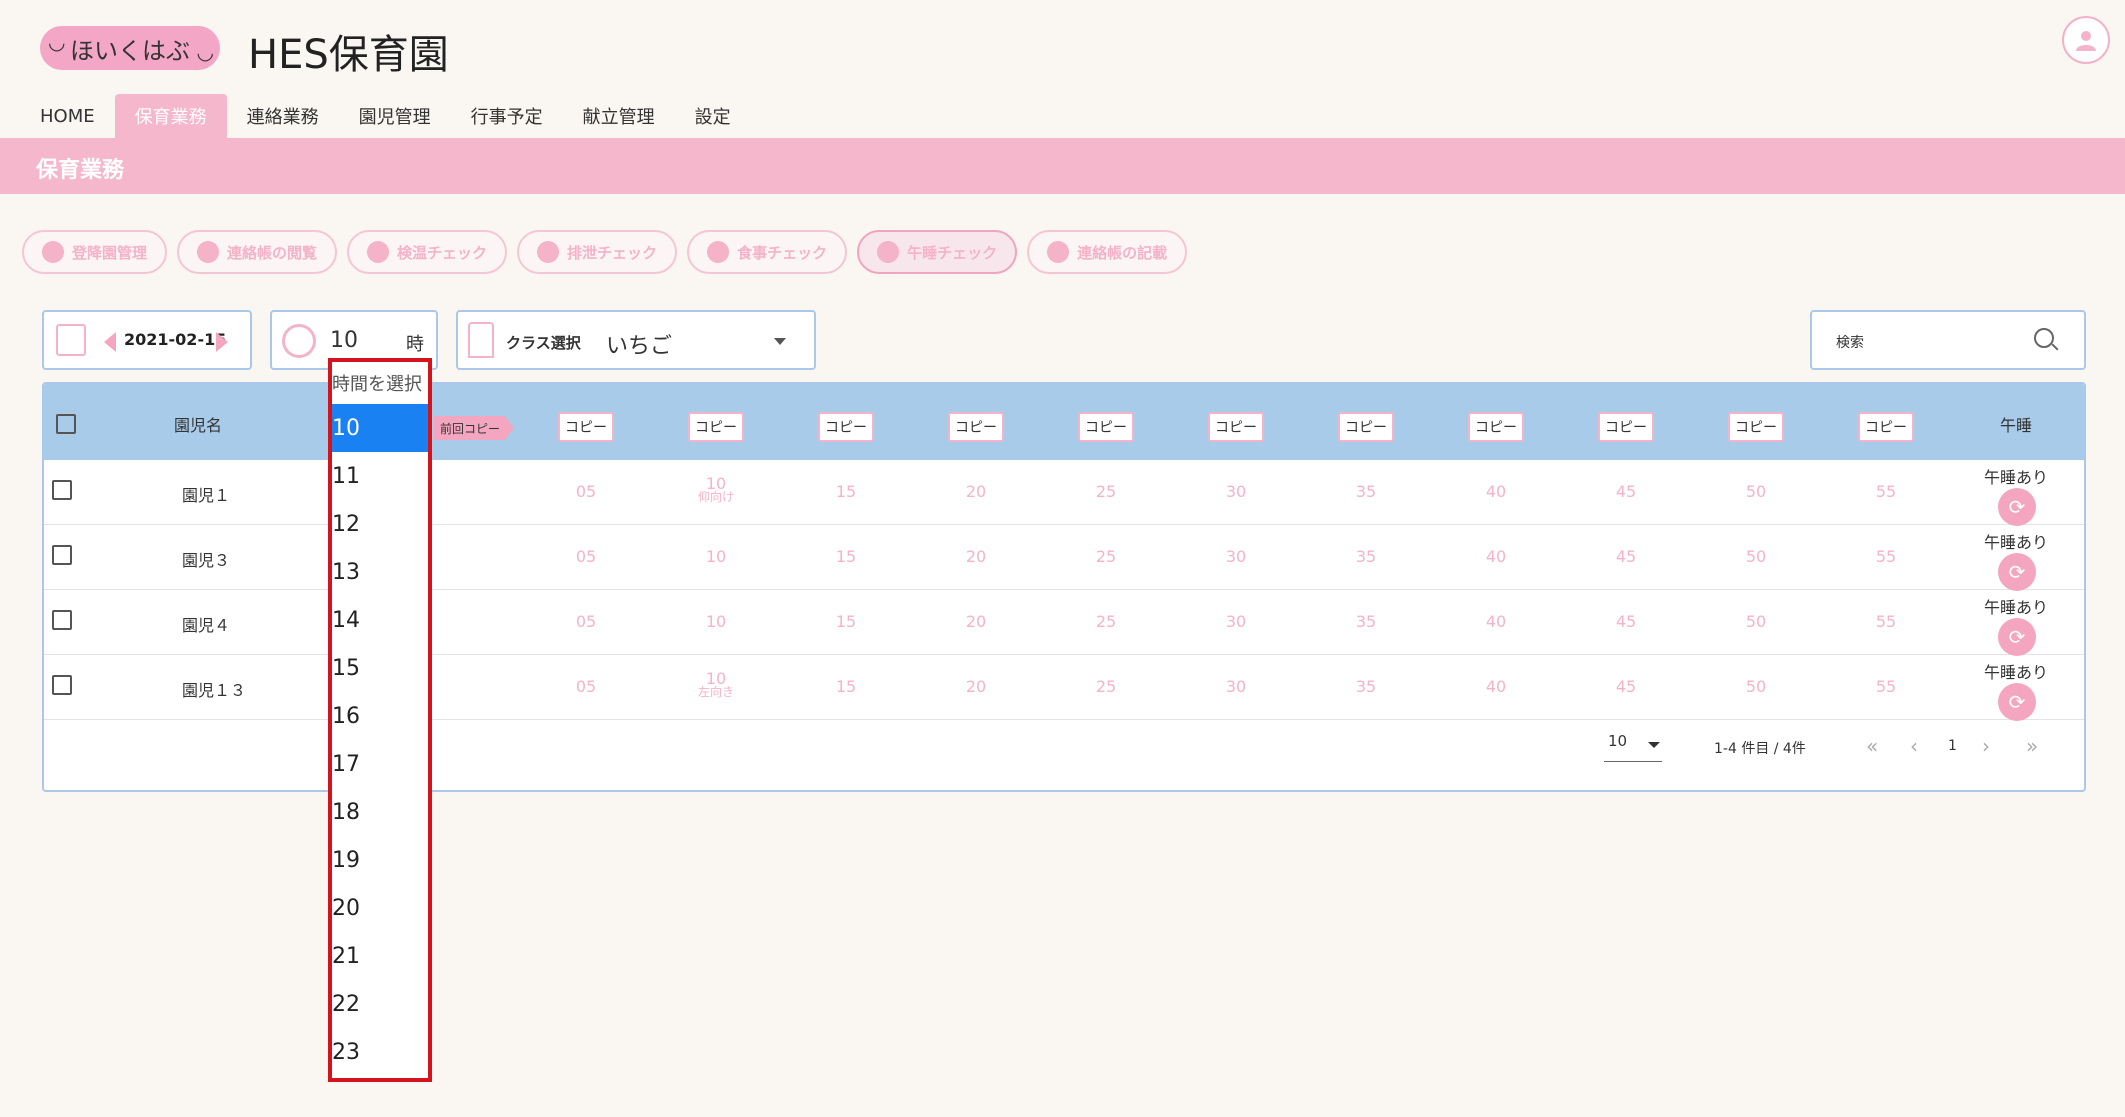 The width and height of the screenshot is (2125, 1117). I want to click on hour-option: 12, so click(380, 524).